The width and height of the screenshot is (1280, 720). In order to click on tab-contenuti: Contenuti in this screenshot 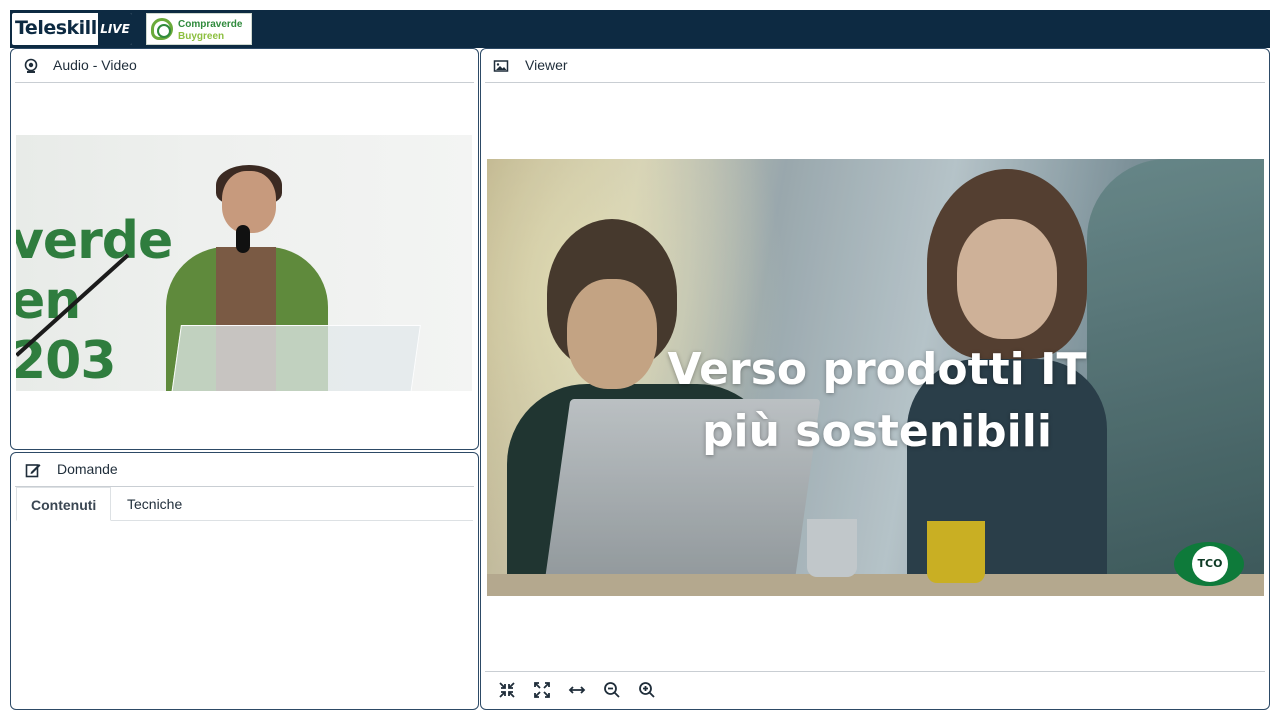, I will do `click(64, 504)`.